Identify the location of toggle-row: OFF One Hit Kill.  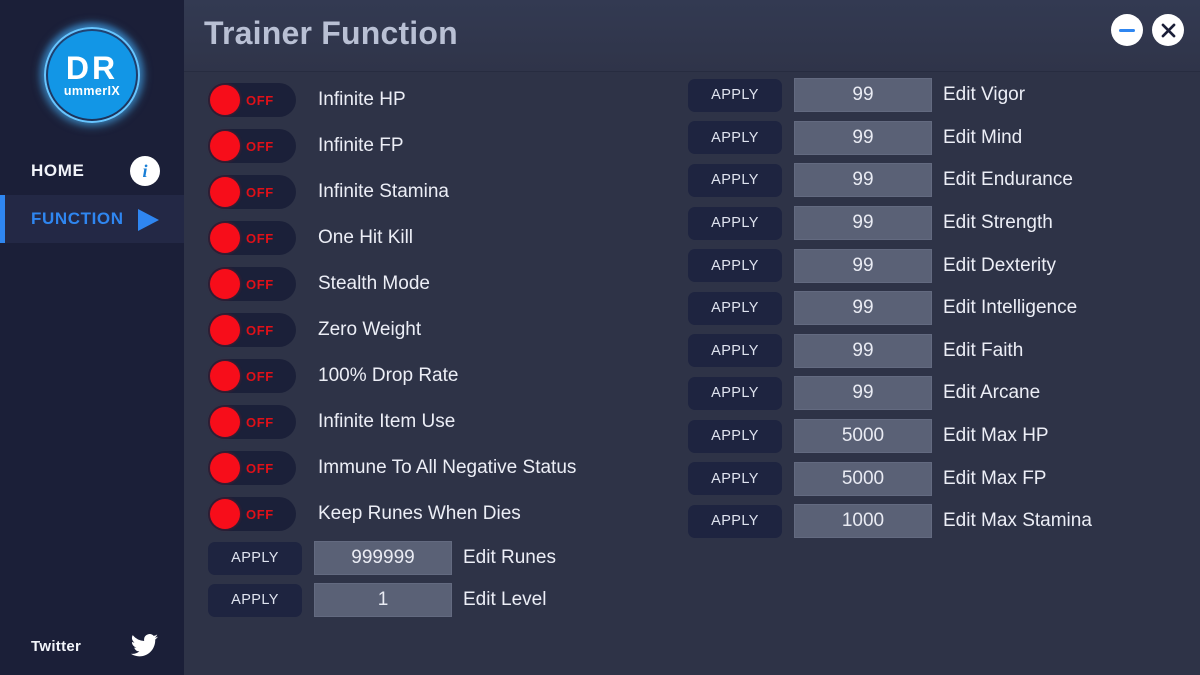
(448, 238).